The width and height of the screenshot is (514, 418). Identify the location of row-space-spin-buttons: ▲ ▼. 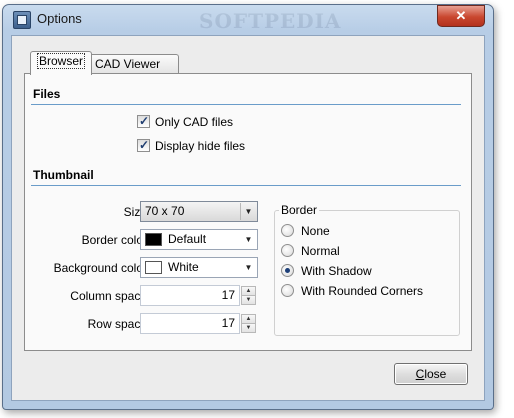
(248, 323).